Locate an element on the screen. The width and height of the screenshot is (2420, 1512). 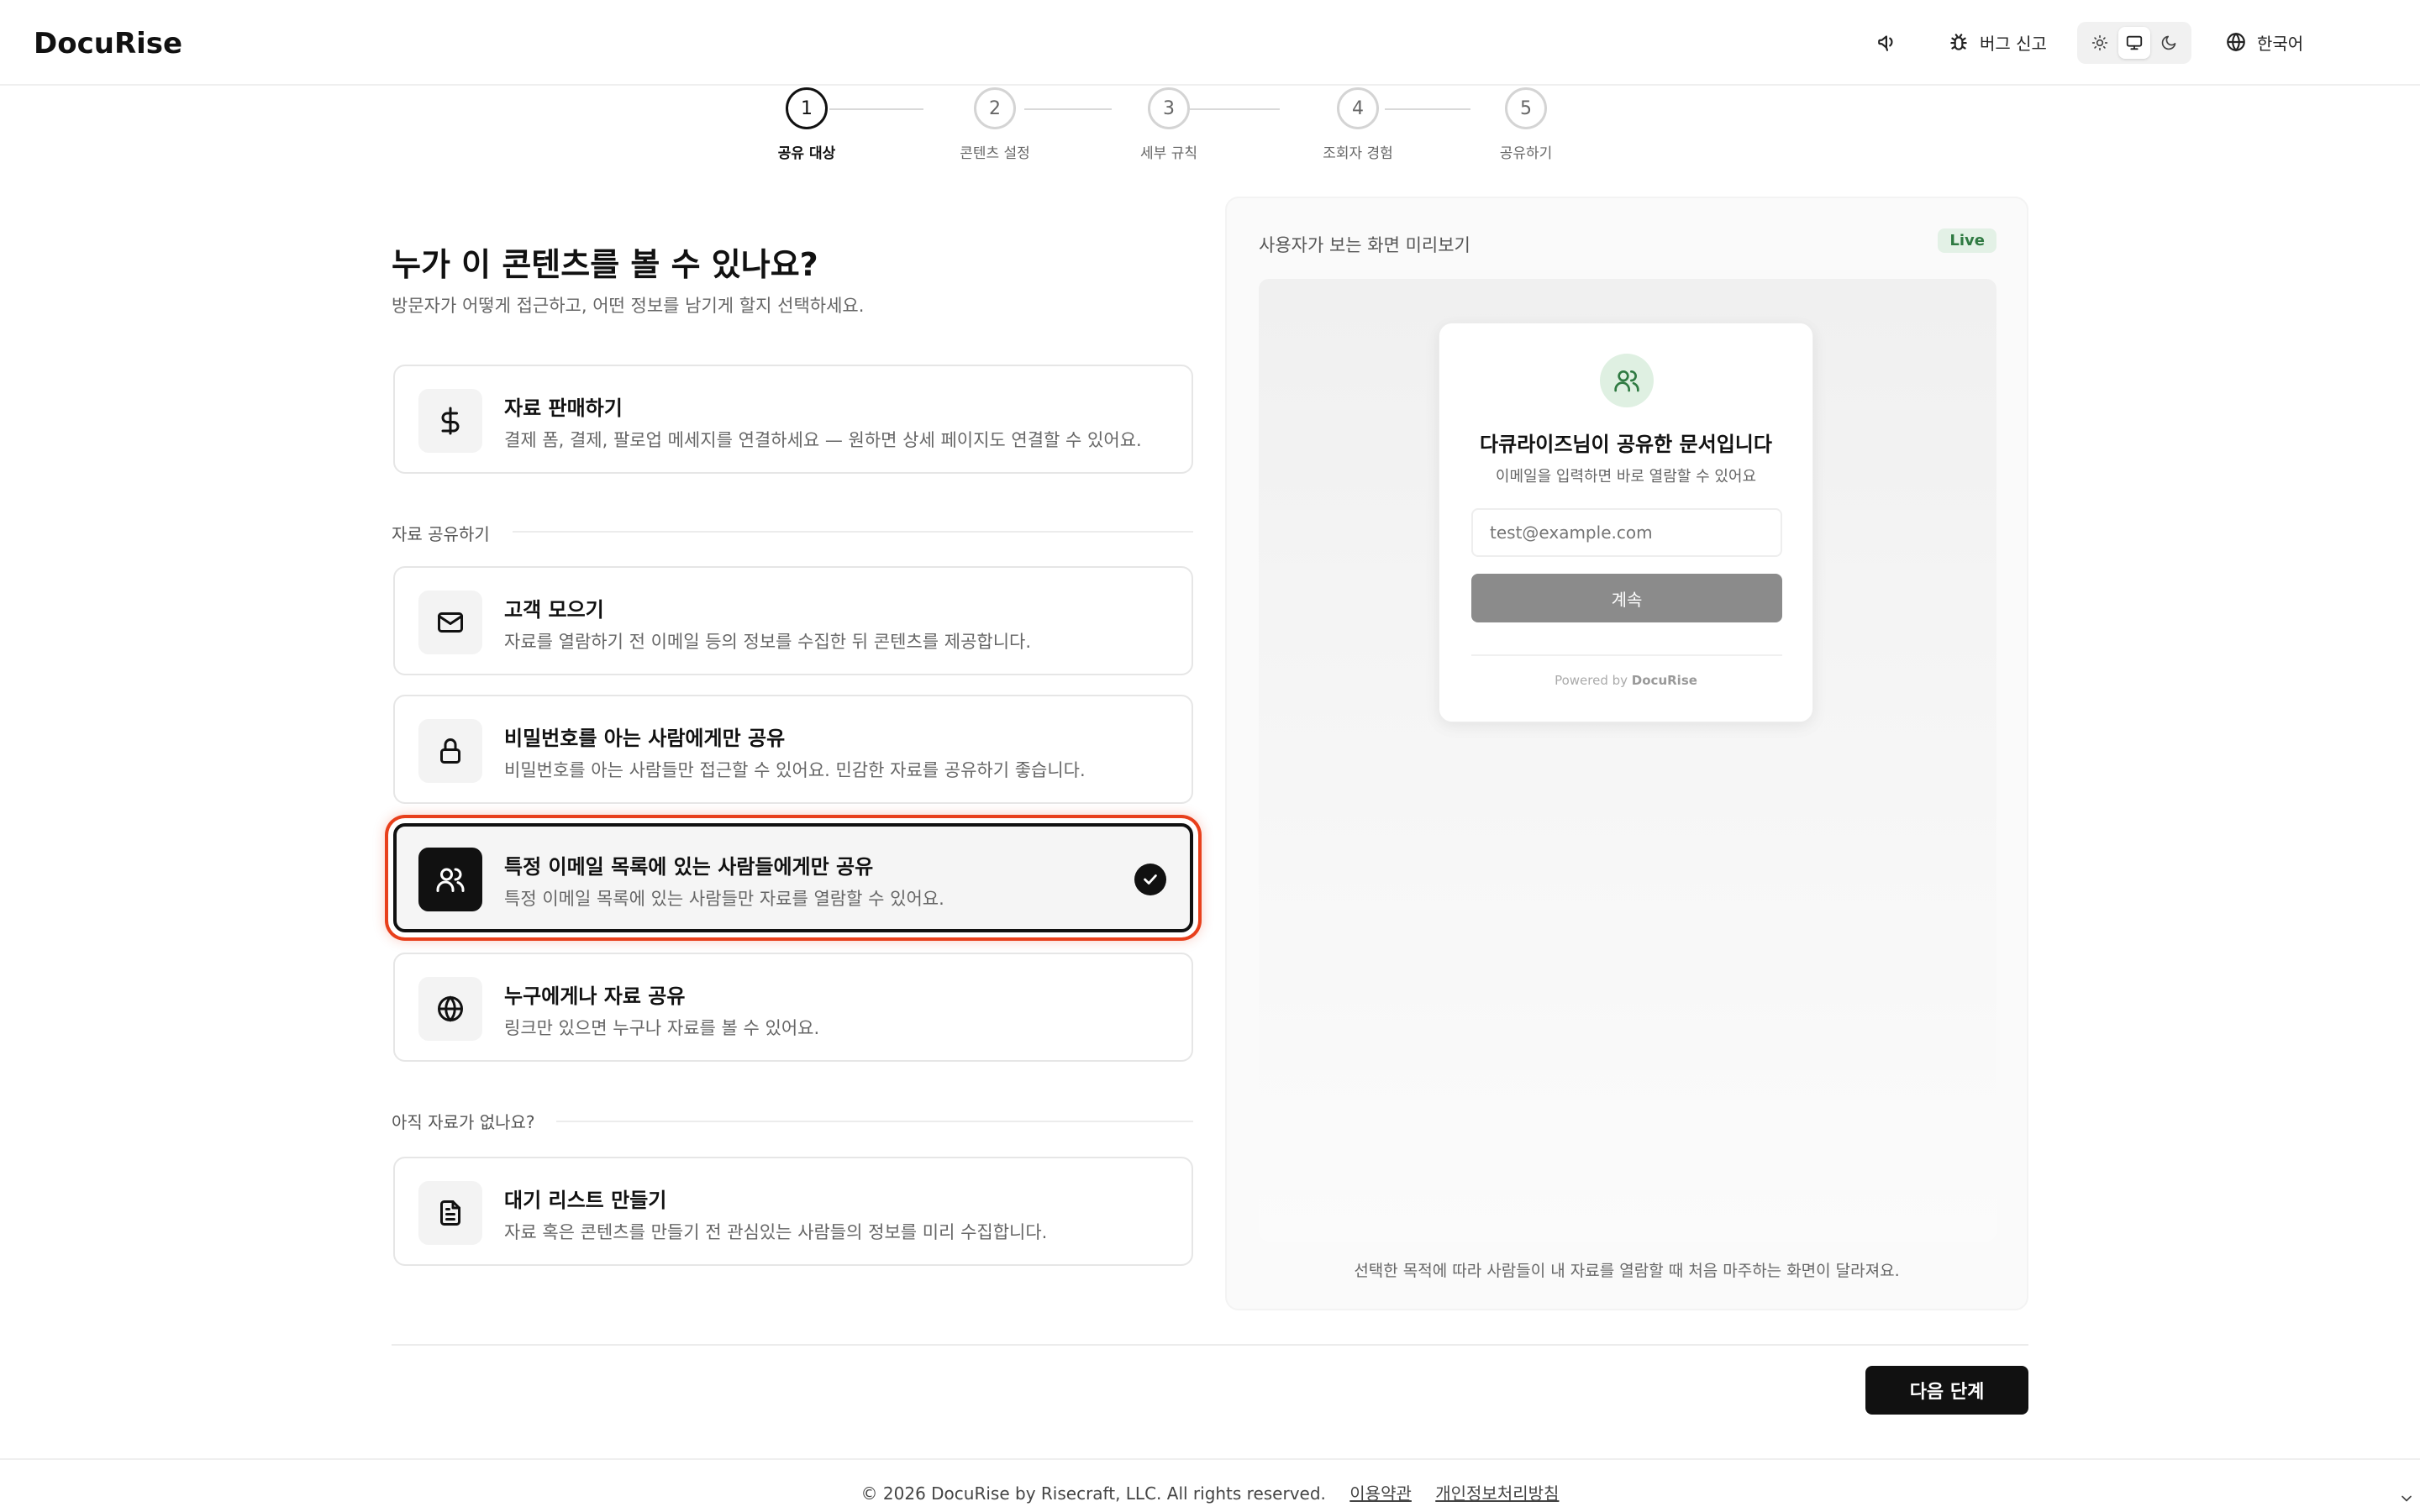
powered-by-prefix: Powered by is located at coordinates (1591, 680).